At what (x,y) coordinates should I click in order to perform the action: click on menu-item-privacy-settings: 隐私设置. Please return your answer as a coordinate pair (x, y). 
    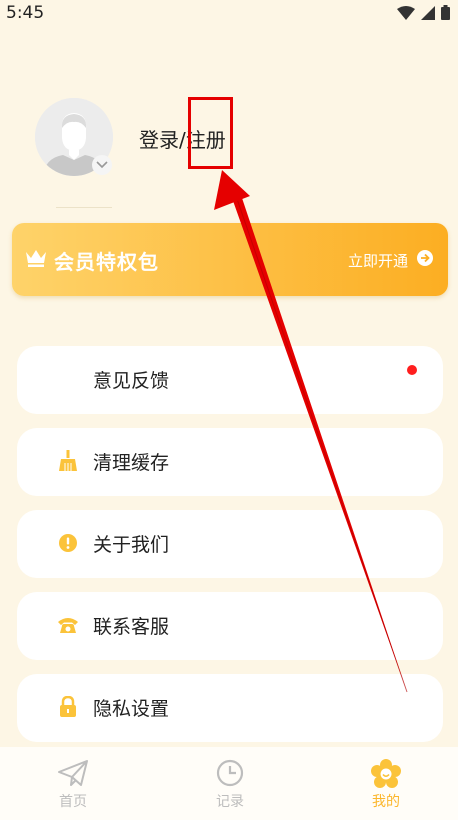
    Looking at the image, I should click on (230, 708).